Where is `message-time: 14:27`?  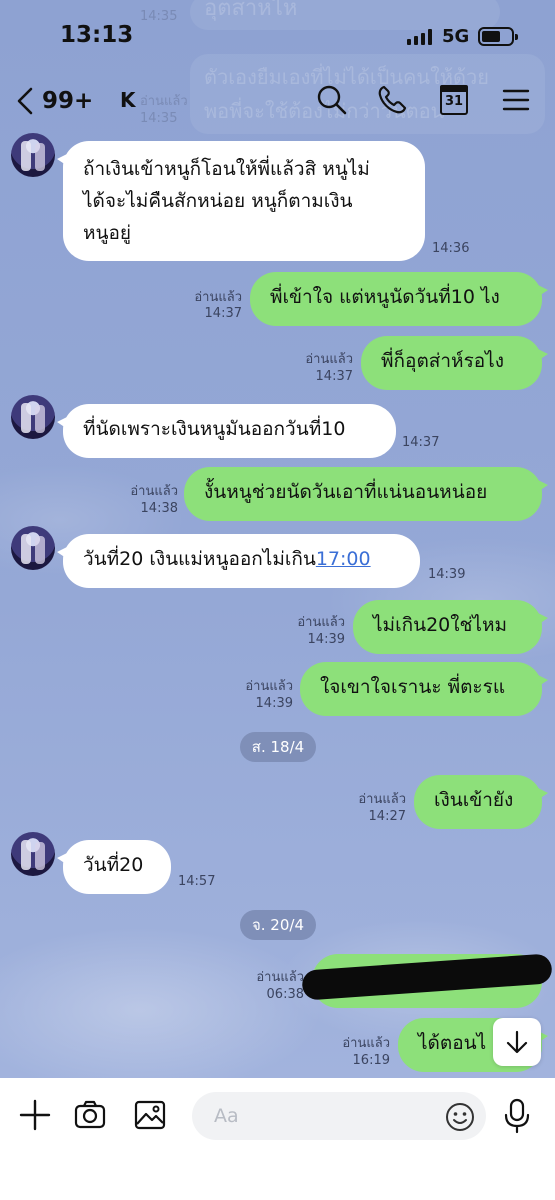
message-time: 14:27 is located at coordinates (387, 816).